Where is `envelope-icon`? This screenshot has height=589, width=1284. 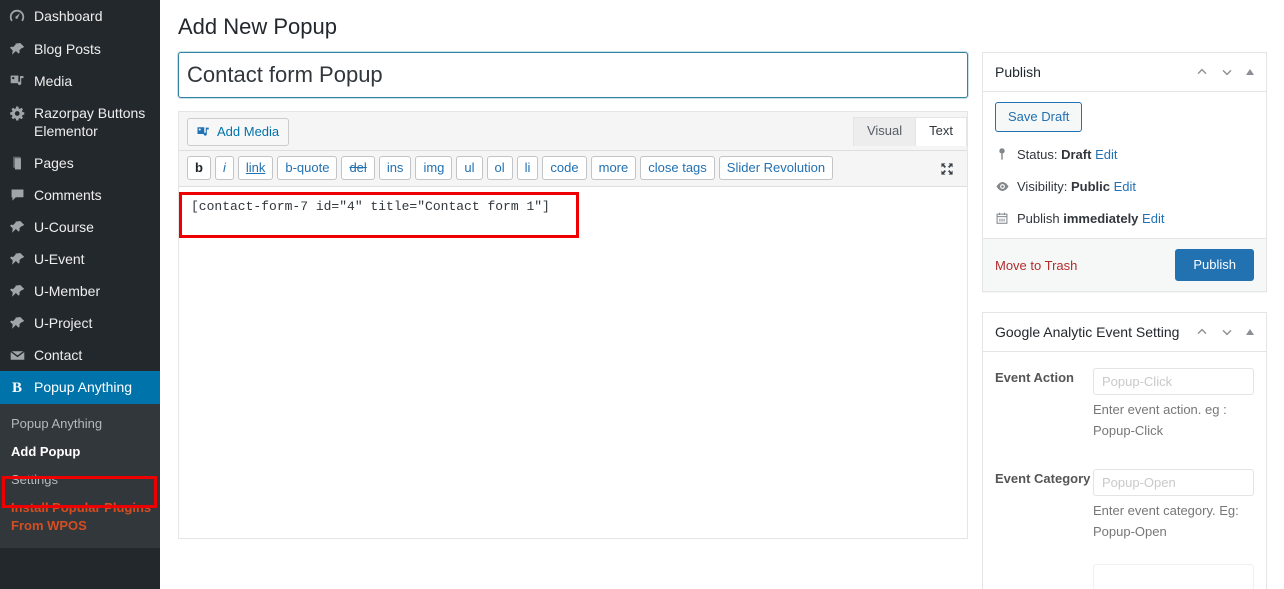
envelope-icon is located at coordinates (17, 355).